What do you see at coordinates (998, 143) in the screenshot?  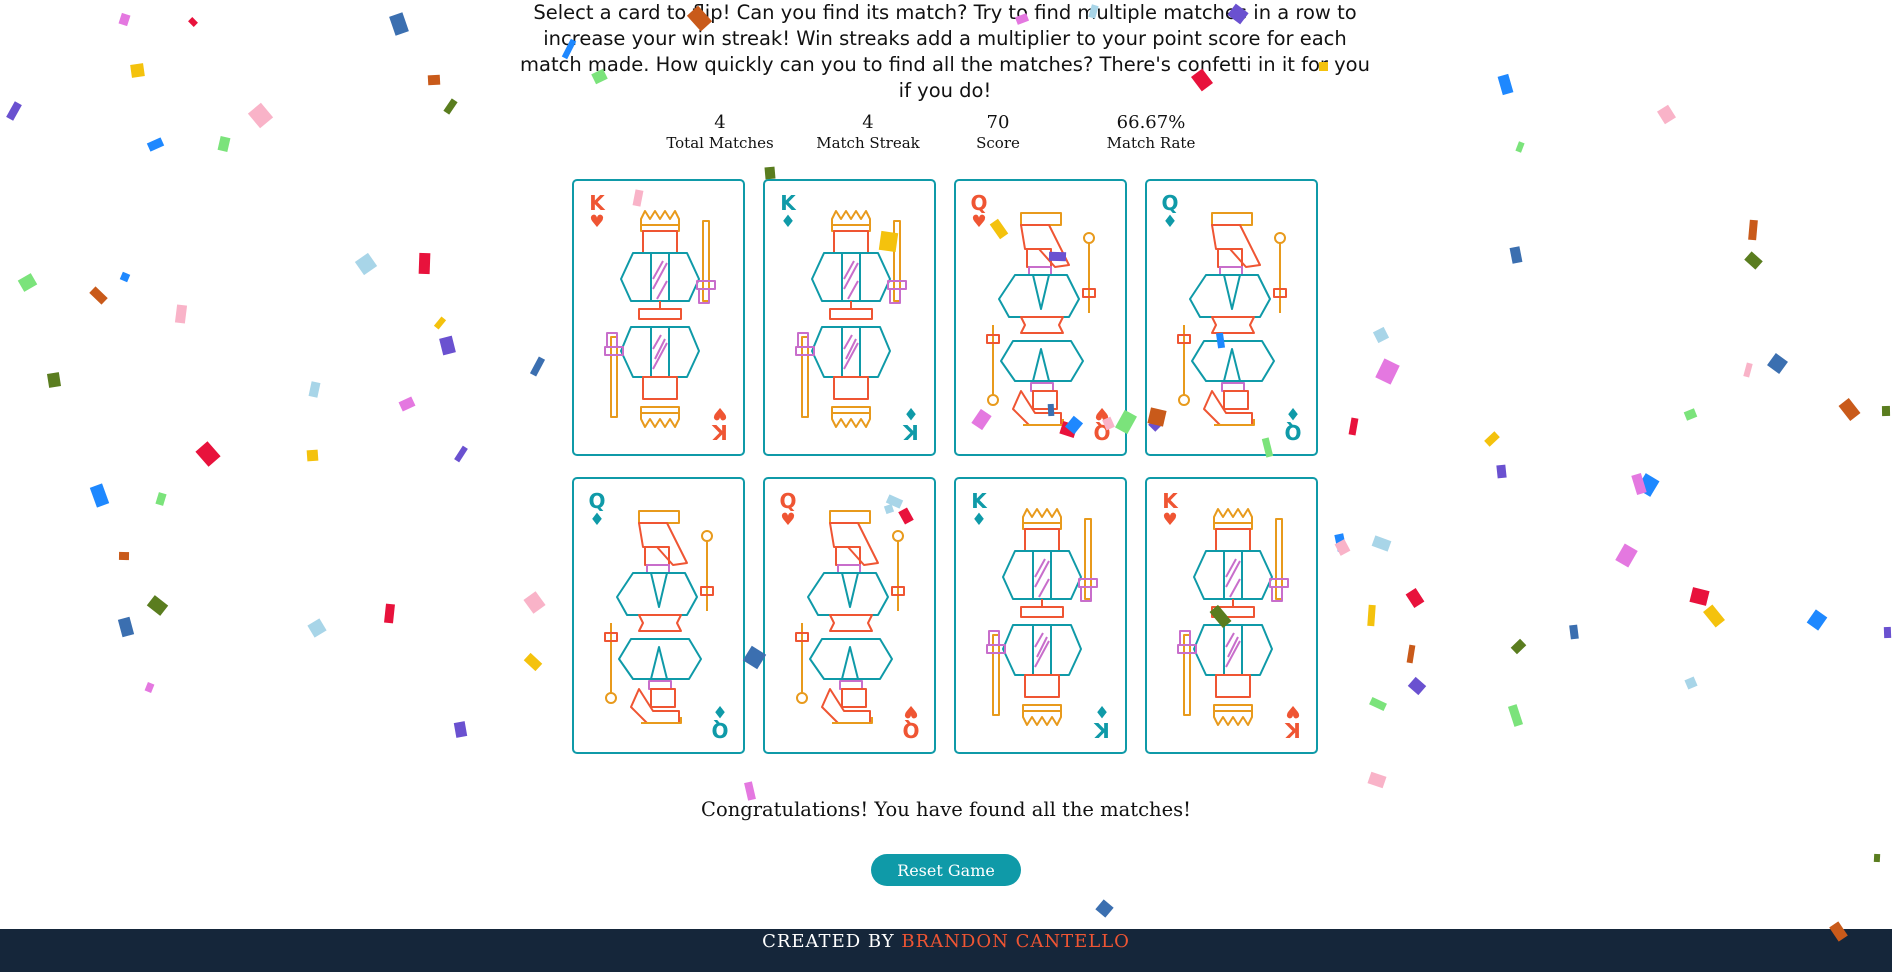 I see `score-label: Score` at bounding box center [998, 143].